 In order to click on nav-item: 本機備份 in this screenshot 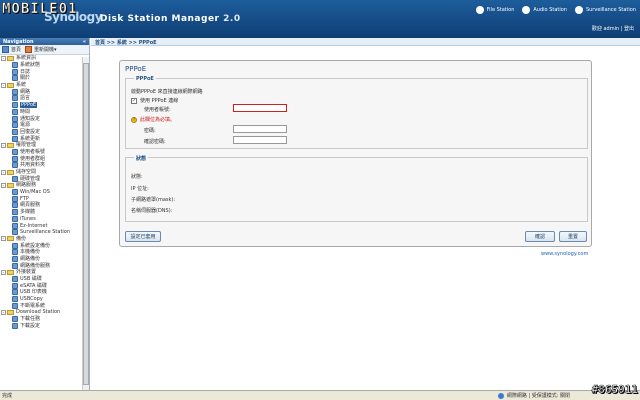, I will do `click(44, 252)`.